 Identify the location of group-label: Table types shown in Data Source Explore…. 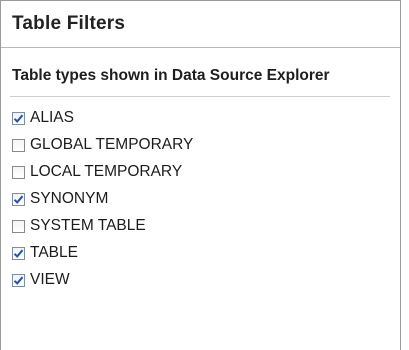
(171, 75).